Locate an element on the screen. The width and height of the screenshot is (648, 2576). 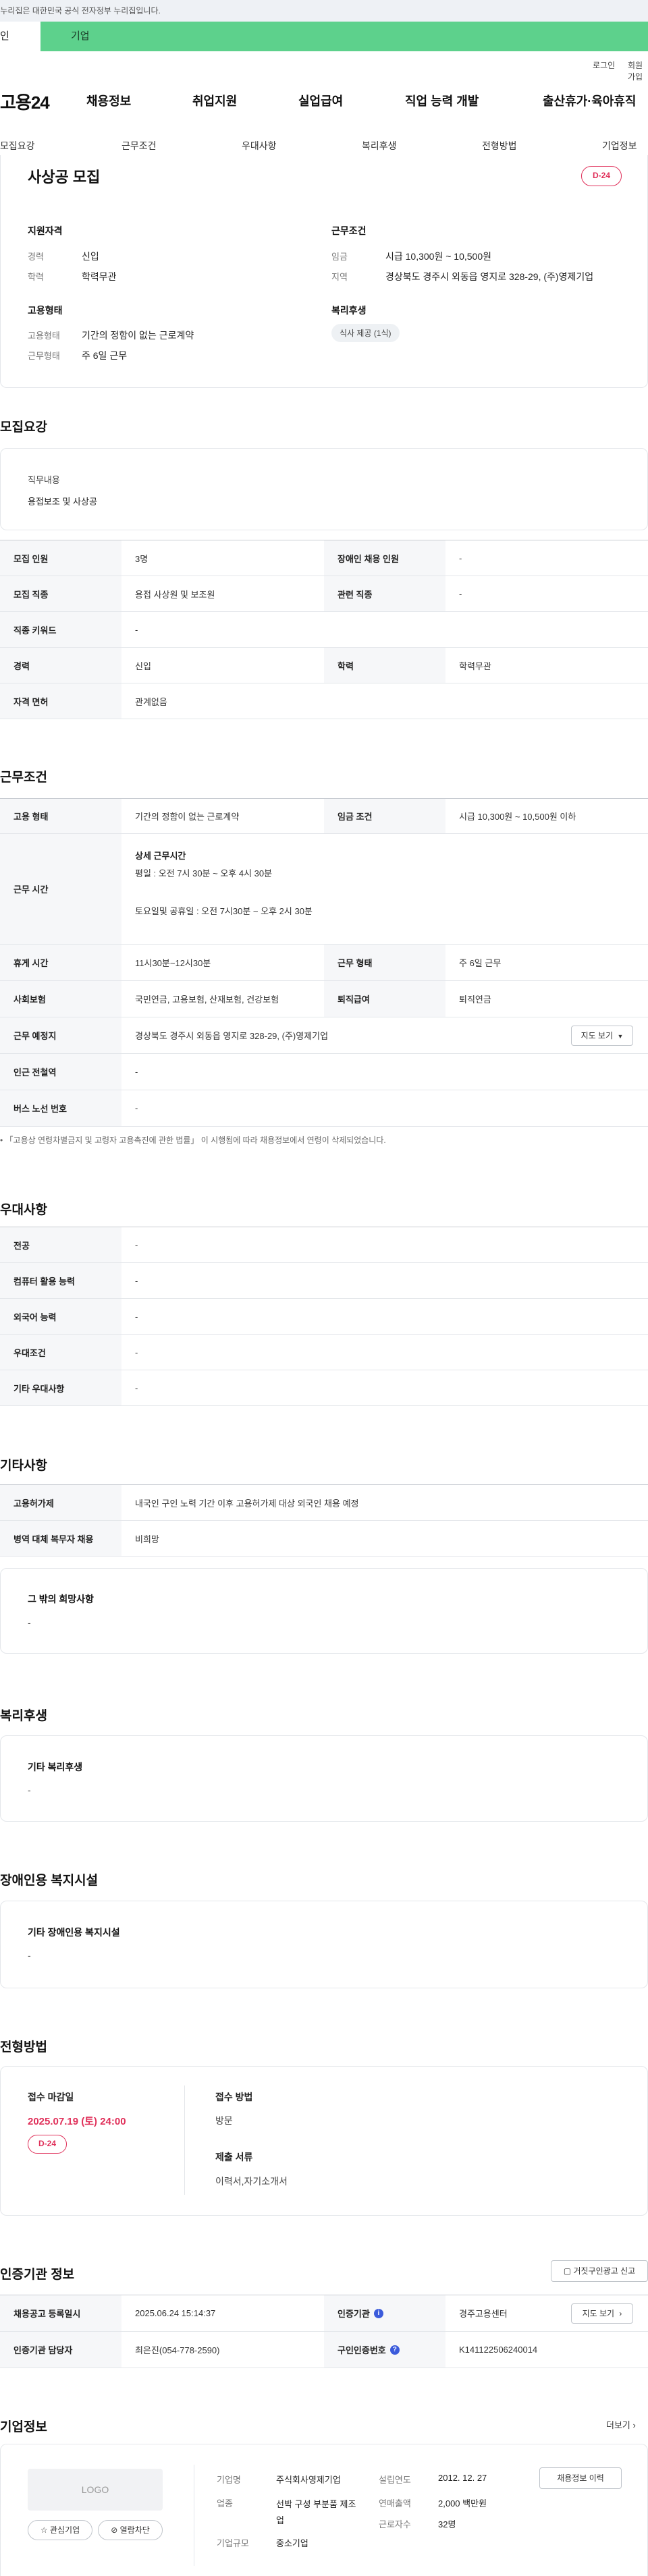
company-heading: 기업정보 is located at coordinates (23, 2427).